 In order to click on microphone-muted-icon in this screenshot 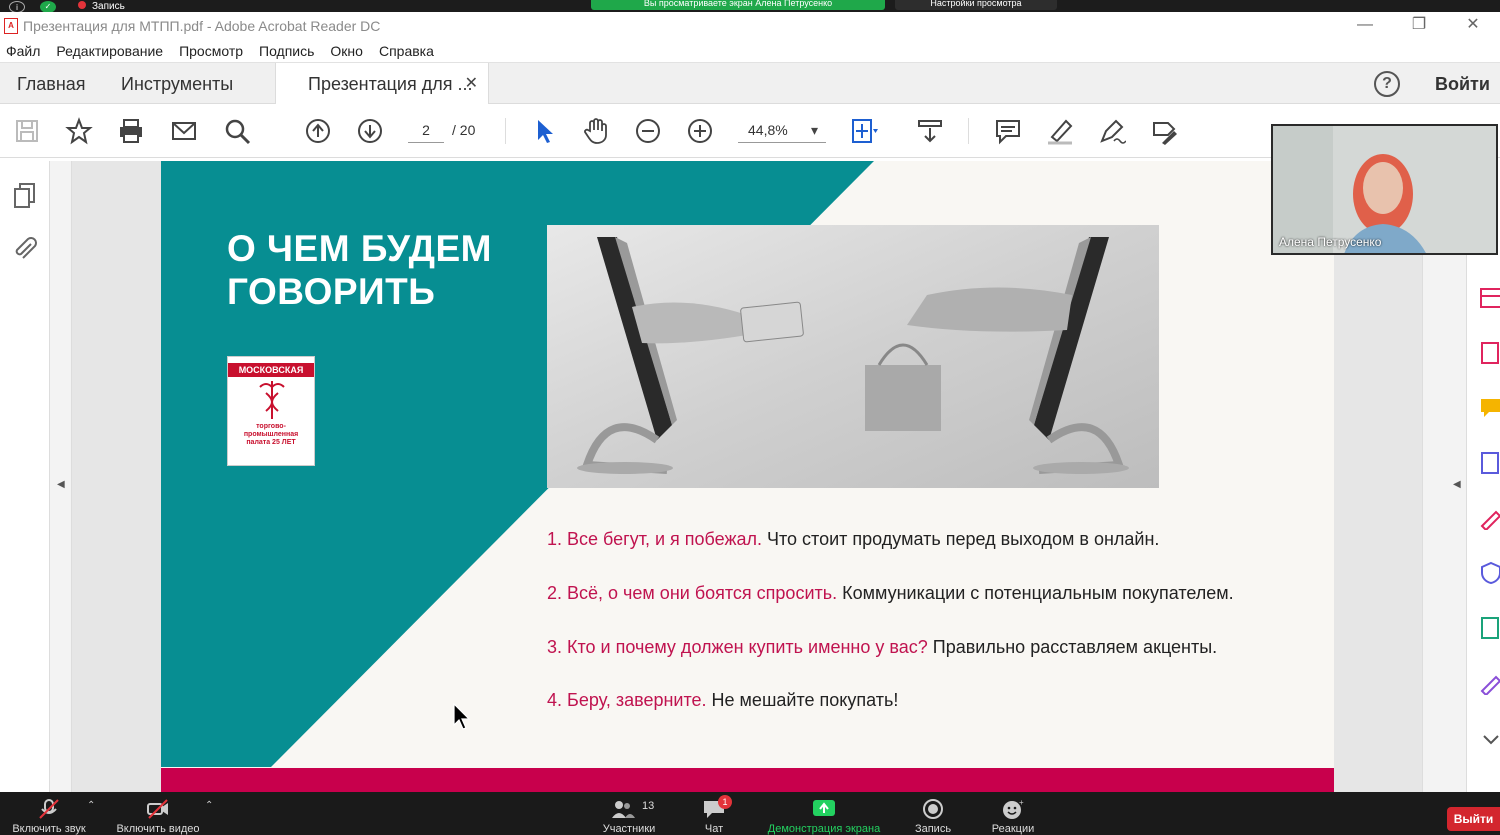, I will do `click(49, 809)`.